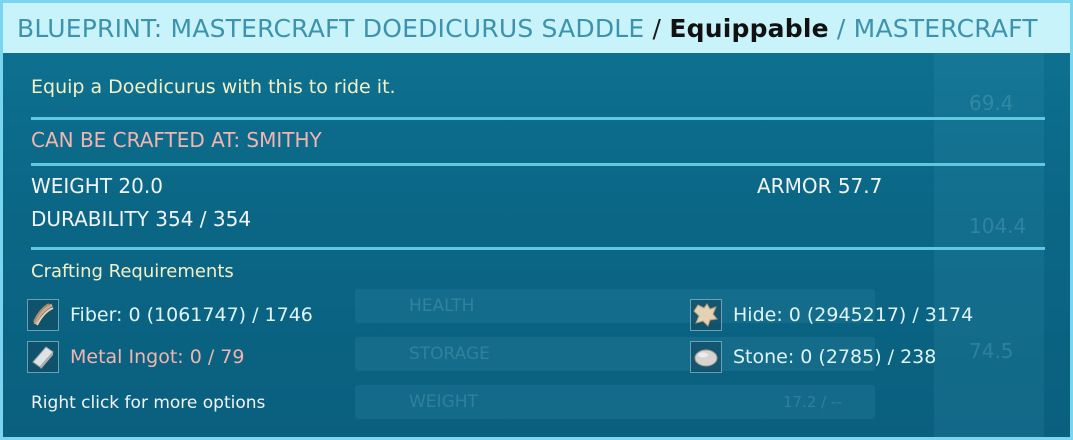 Image resolution: width=1073 pixels, height=440 pixels. Describe the element at coordinates (820, 186) in the screenshot. I see `armor-stat: ARMOR 57.7` at that location.